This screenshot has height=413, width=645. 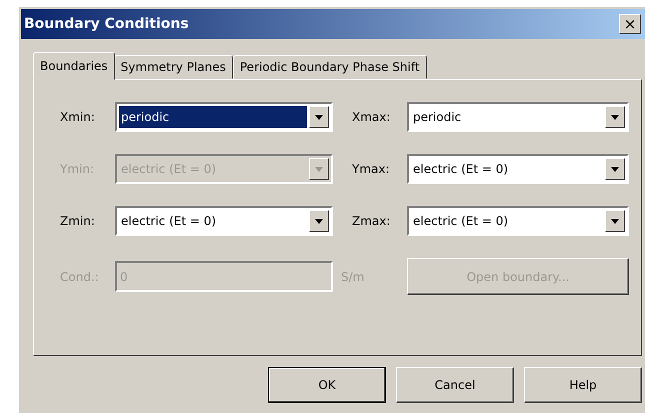 What do you see at coordinates (78, 221) in the screenshot?
I see `field-label: Zmin:` at bounding box center [78, 221].